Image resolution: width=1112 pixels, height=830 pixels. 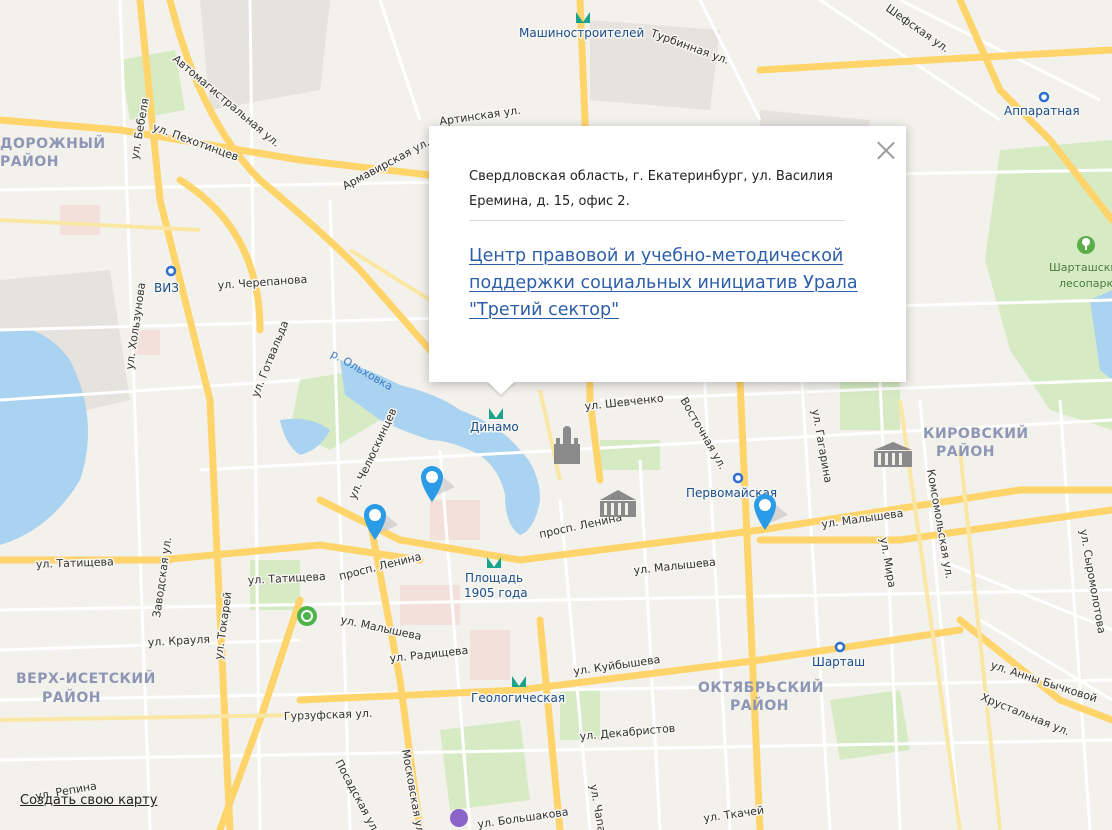 I want to click on metro-label: Площадь, so click(x=494, y=578).